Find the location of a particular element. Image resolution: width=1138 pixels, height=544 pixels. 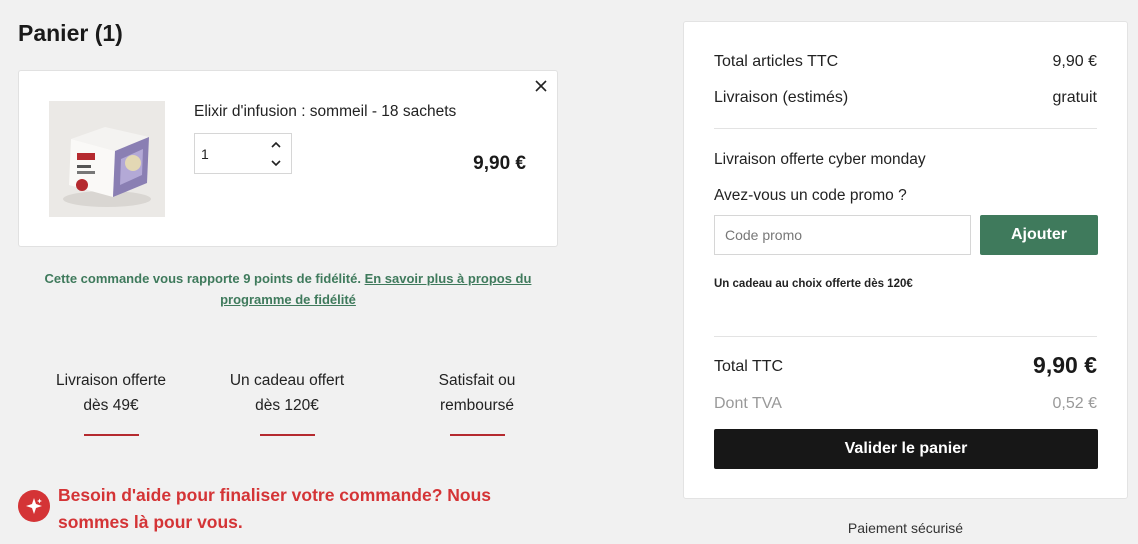

vat-row: Dont TVA 0,52 € is located at coordinates (905, 404).